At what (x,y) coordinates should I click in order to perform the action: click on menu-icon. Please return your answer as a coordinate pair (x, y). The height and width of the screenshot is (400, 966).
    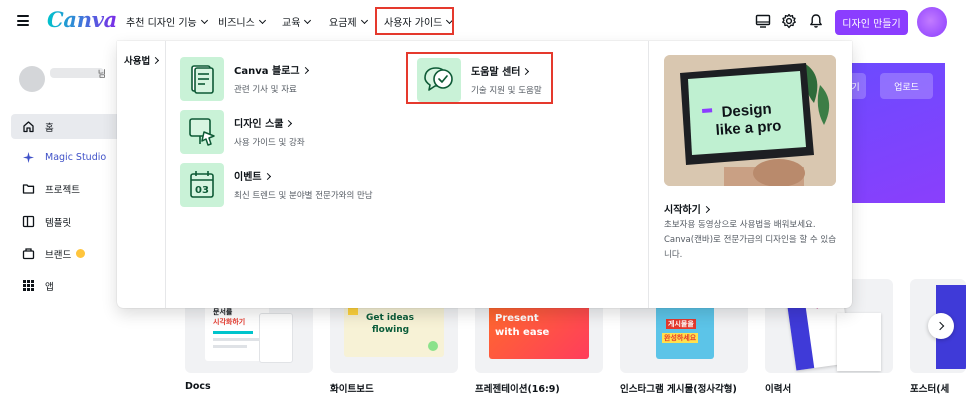
    Looking at the image, I should click on (23, 20).